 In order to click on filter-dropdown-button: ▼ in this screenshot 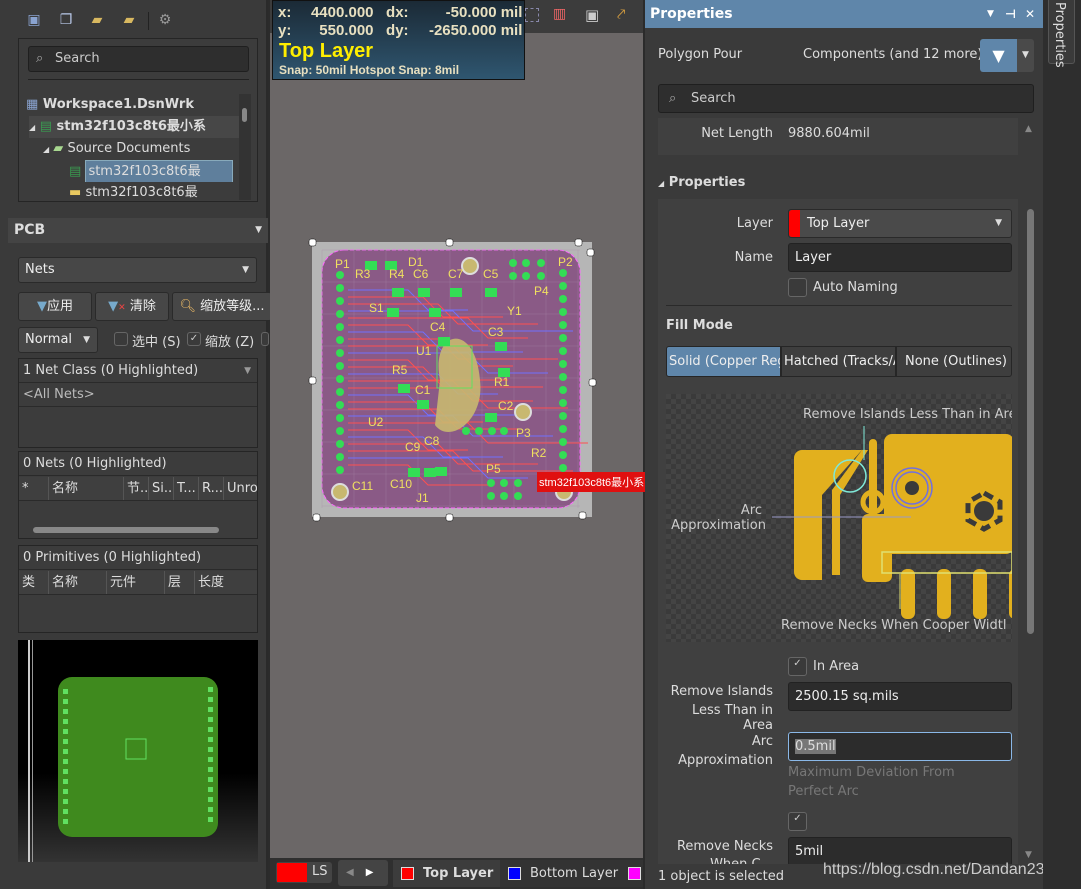, I will do `click(1025, 55)`.